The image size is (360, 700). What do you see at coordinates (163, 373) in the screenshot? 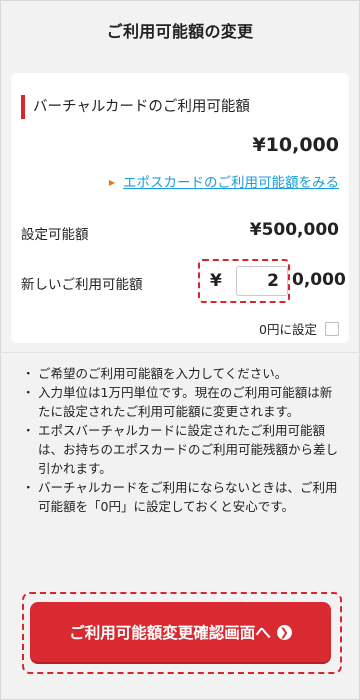
I see `note-text: ご希望のご利用可能額を入力してください。` at bounding box center [163, 373].